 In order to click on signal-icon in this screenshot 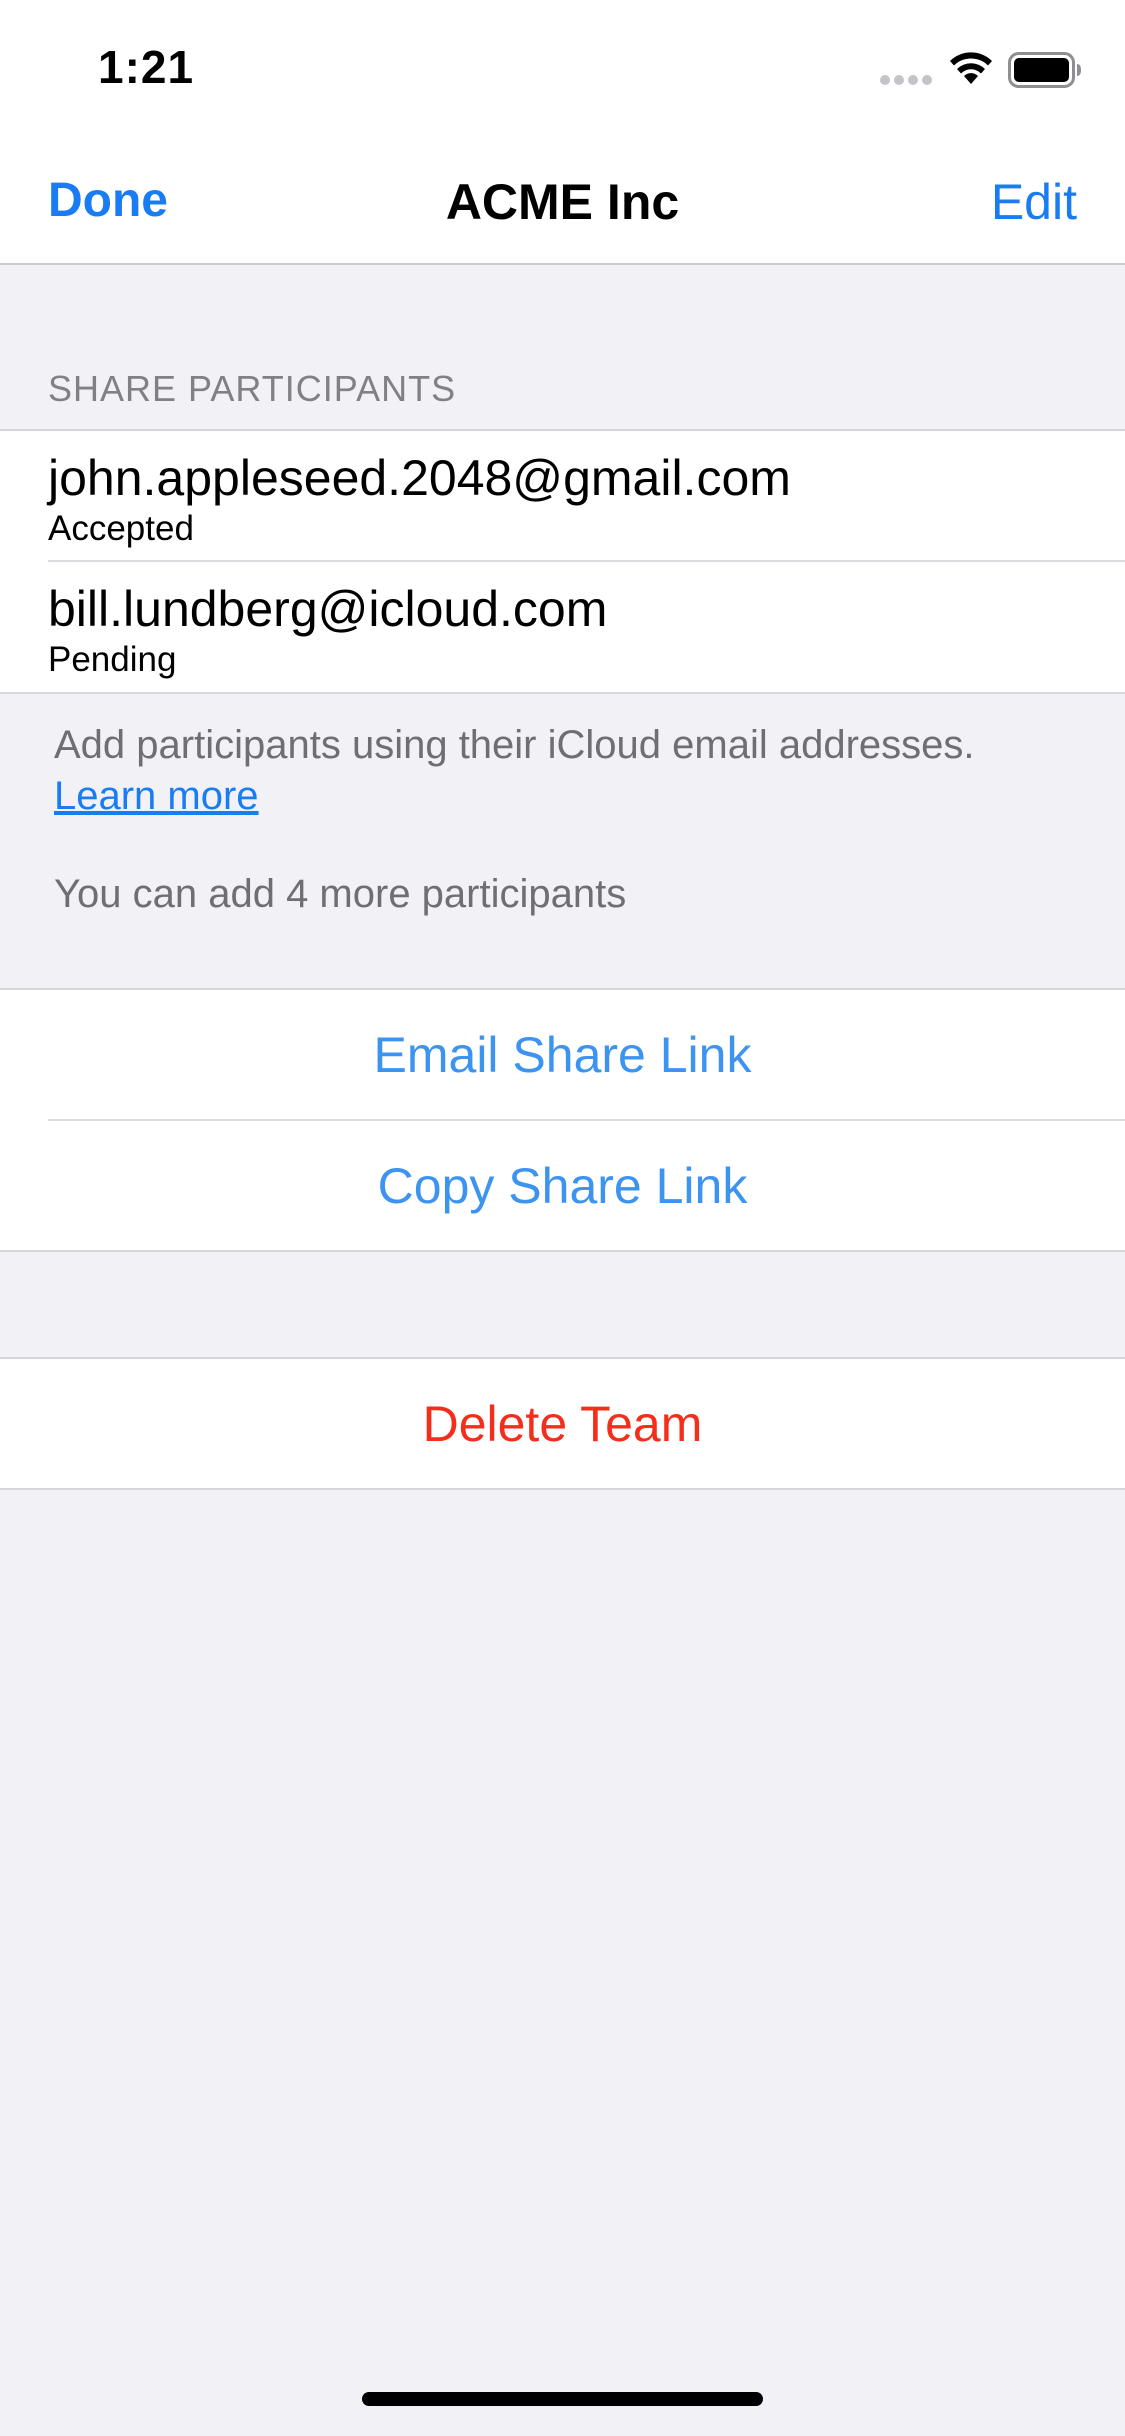, I will do `click(907, 82)`.